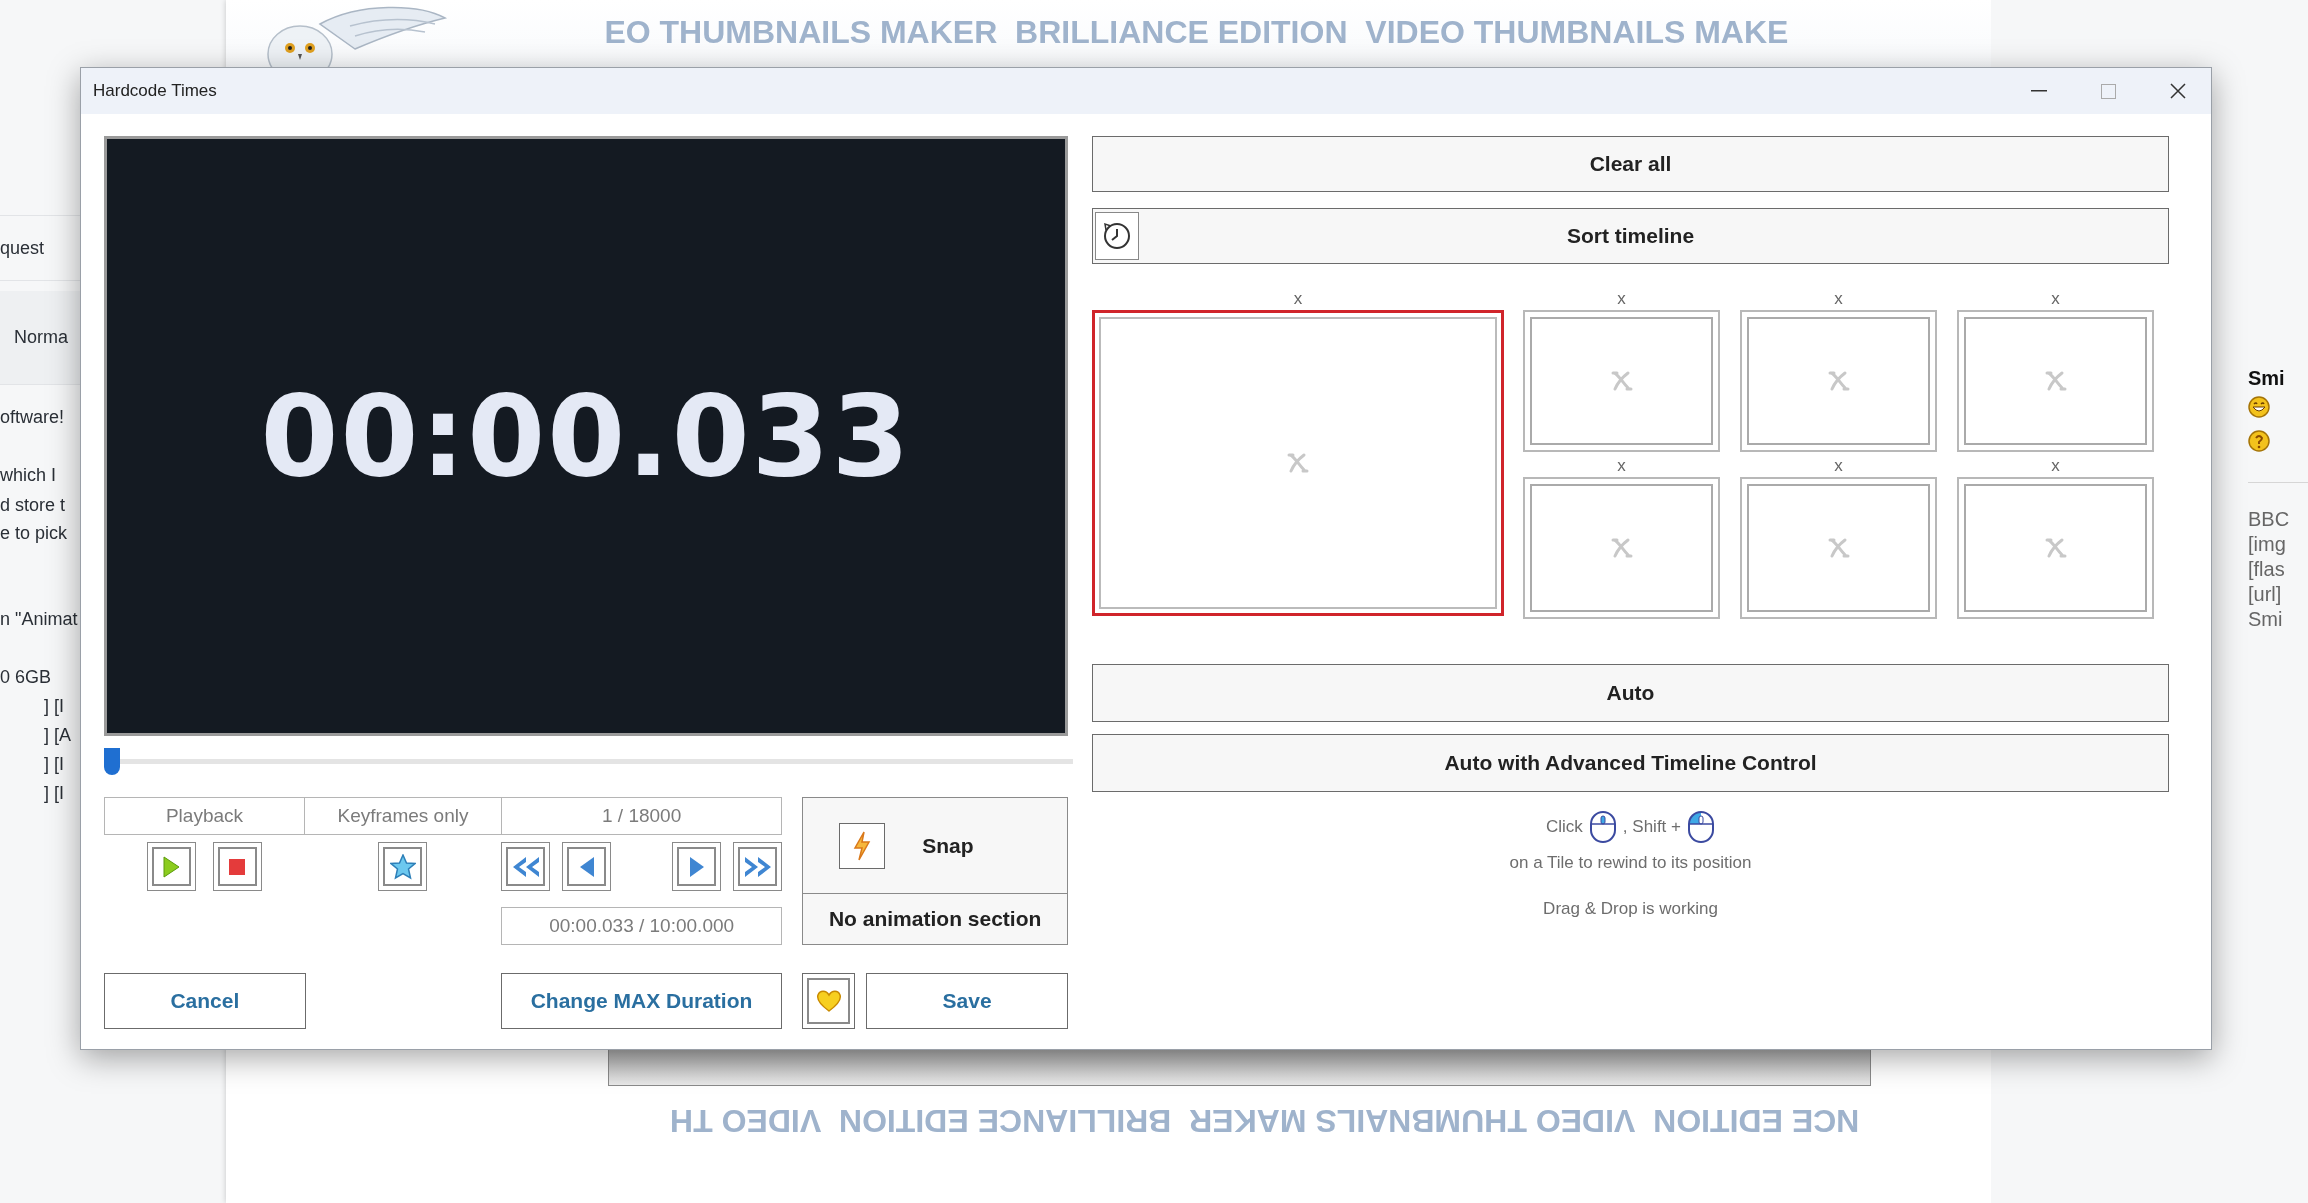 The height and width of the screenshot is (1203, 2308). What do you see at coordinates (1564, 827) in the screenshot?
I see `hint-text: Click` at bounding box center [1564, 827].